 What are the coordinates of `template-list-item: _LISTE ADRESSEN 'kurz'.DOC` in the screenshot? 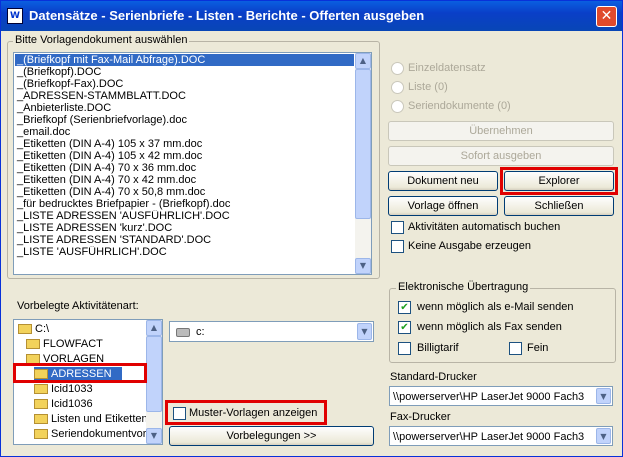 It's located at (184, 228).